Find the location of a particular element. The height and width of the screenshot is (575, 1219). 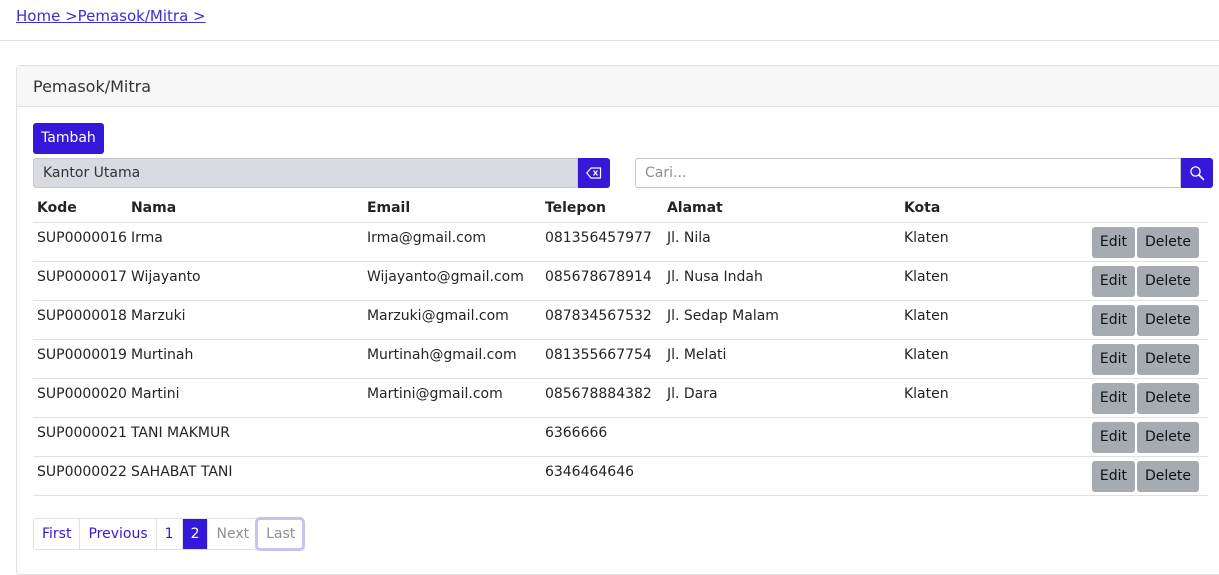

cell-telepon: 6366666 is located at coordinates (601, 437).